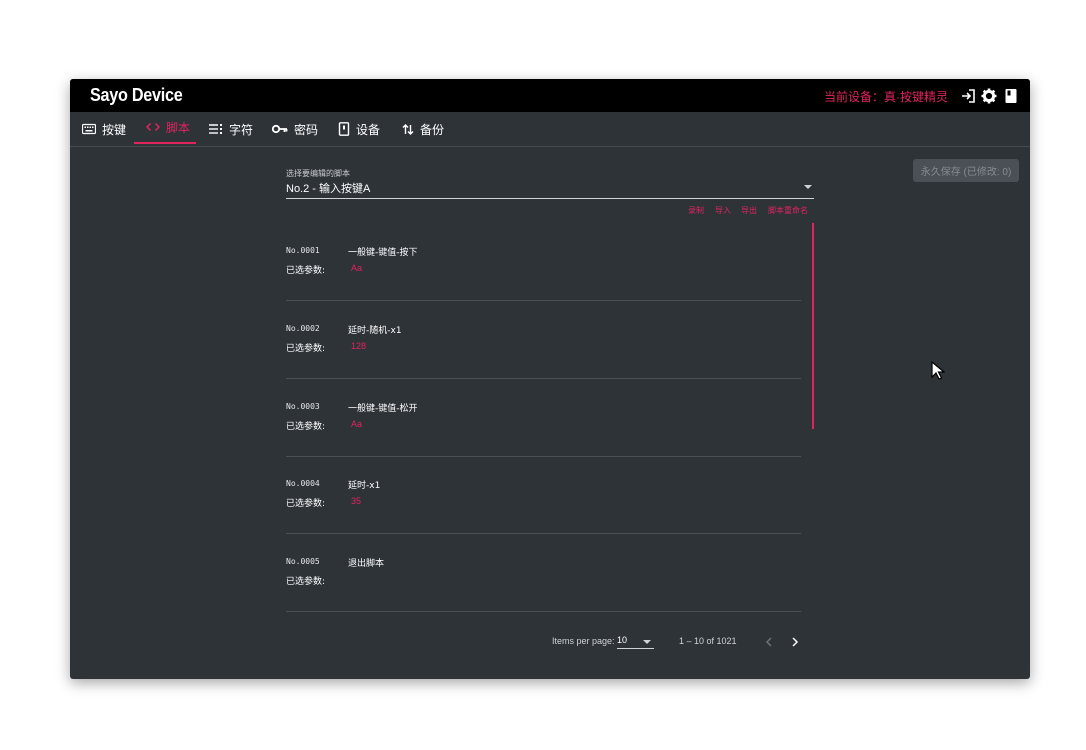 This screenshot has height=750, width=1086. Describe the element at coordinates (543, 573) in the screenshot. I see `list-item: No.0005 退出脚本 已选参数:` at that location.